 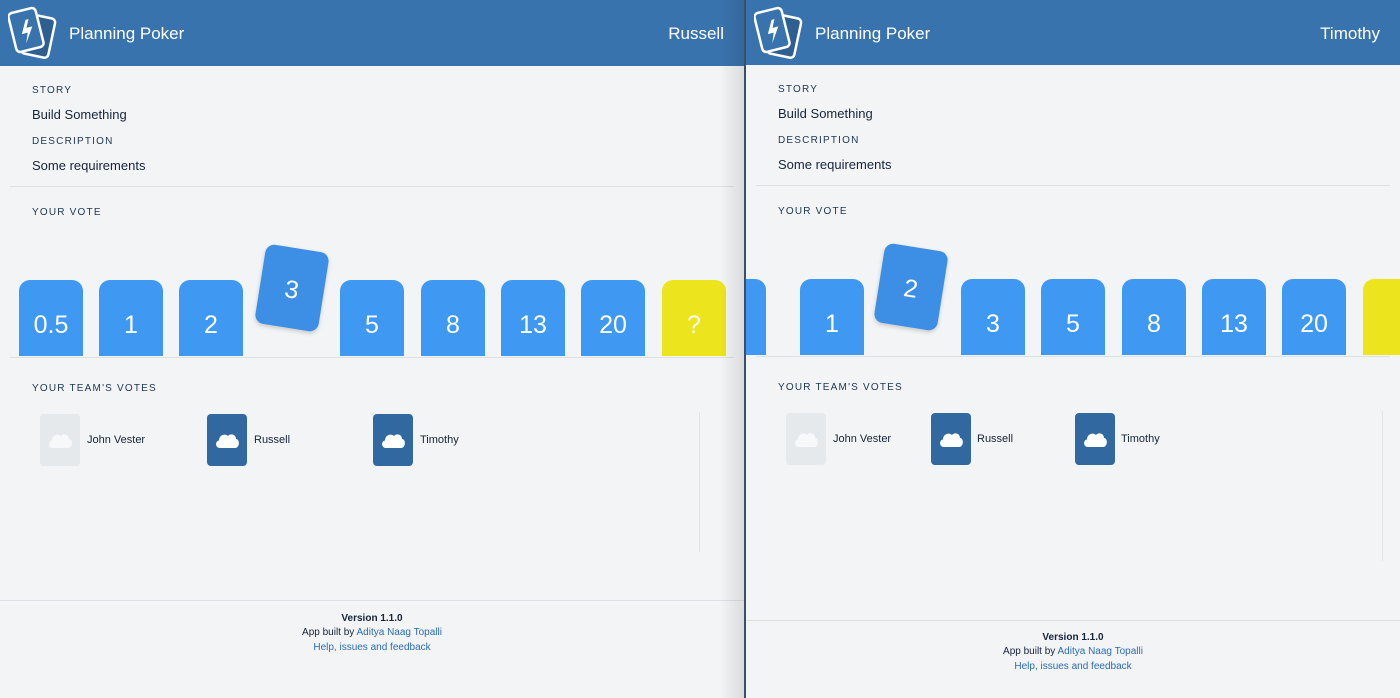 What do you see at coordinates (51, 318) in the screenshot?
I see `vote-card-0-5: 0.5` at bounding box center [51, 318].